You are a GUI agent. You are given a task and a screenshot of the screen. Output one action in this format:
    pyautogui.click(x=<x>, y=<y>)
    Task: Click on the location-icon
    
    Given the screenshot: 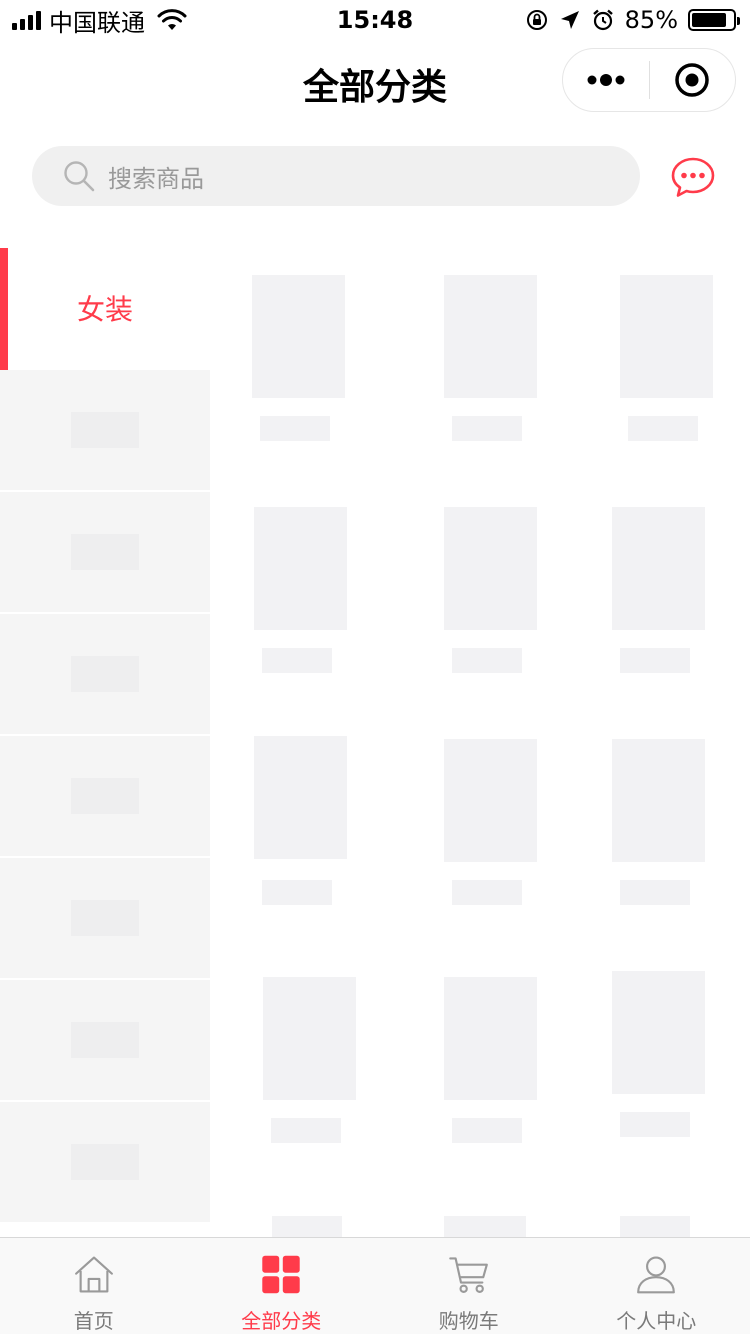 What is the action you would take?
    pyautogui.click(x=569, y=20)
    